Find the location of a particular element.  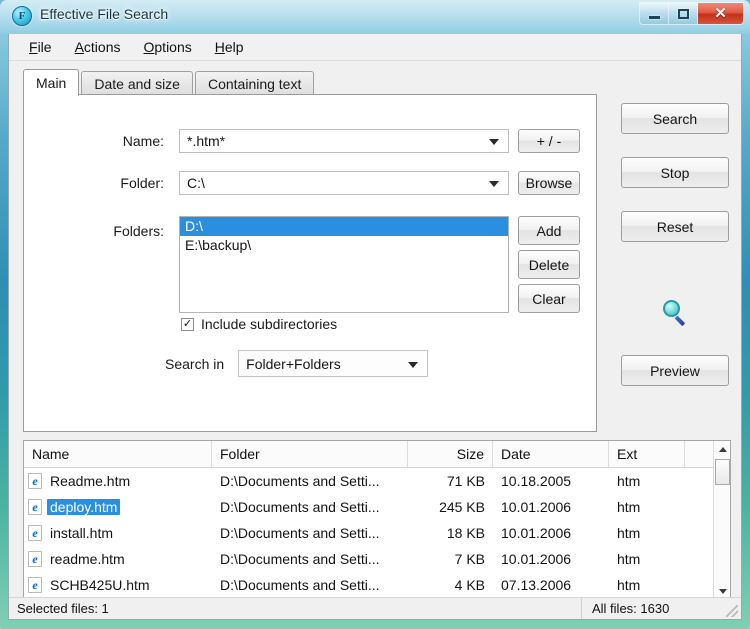

cell-date: 10.01.2006 is located at coordinates (536, 559).